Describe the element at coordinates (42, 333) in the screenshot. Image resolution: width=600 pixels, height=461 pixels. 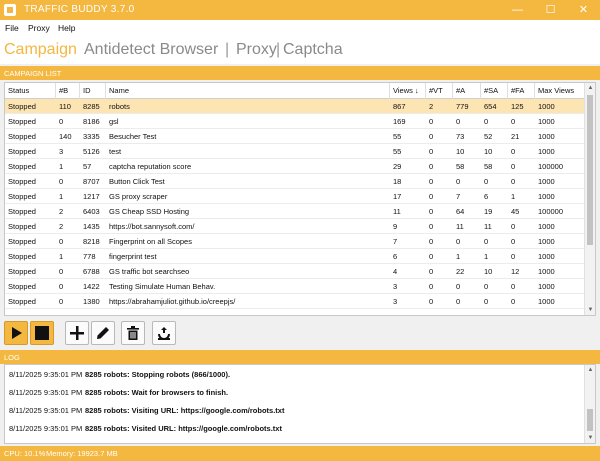
I see `stop-button` at that location.